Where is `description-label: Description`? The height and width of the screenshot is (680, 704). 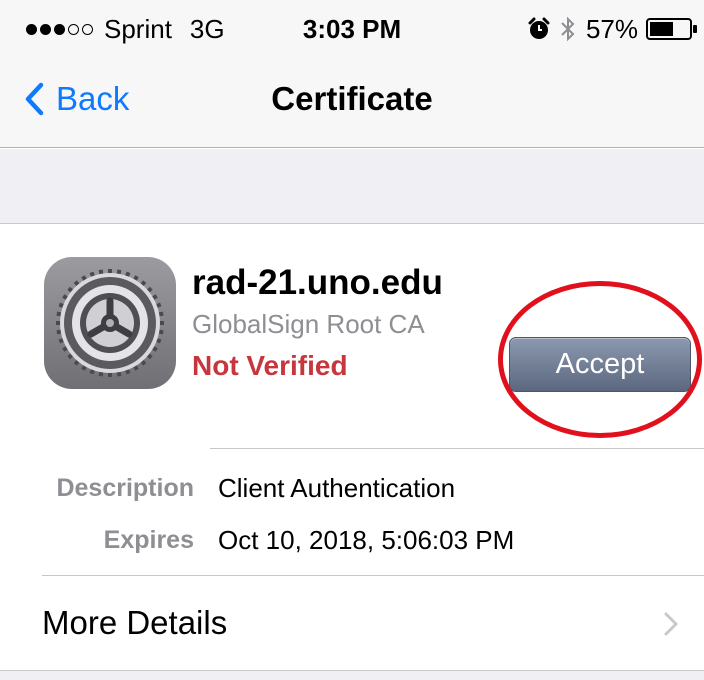
description-label: Description is located at coordinates (125, 487).